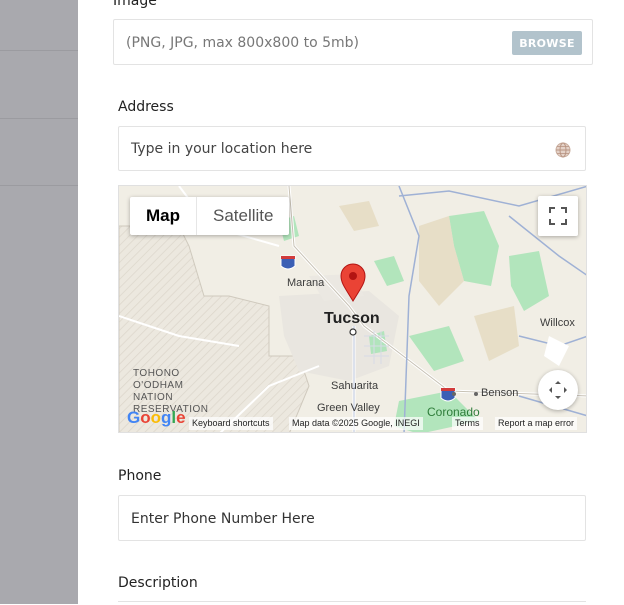 This screenshot has width=624, height=605. What do you see at coordinates (242, 43) in the screenshot?
I see `image-placeholder: (PNG, JPG, max 800x800 to 5mb)` at bounding box center [242, 43].